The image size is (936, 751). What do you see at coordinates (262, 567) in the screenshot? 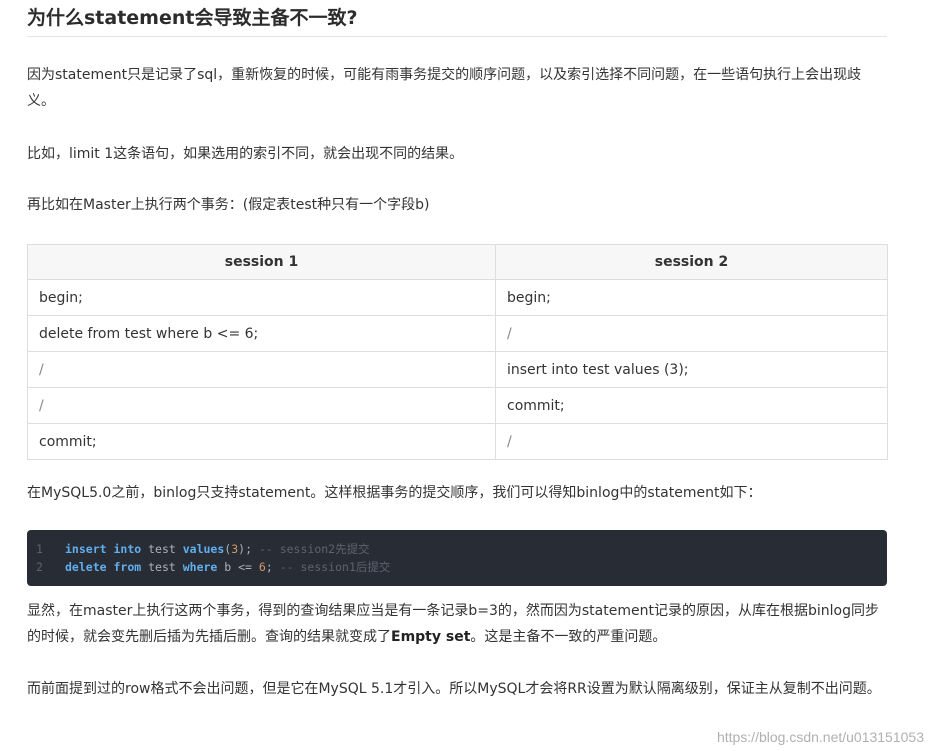
I see `code-token: 6` at bounding box center [262, 567].